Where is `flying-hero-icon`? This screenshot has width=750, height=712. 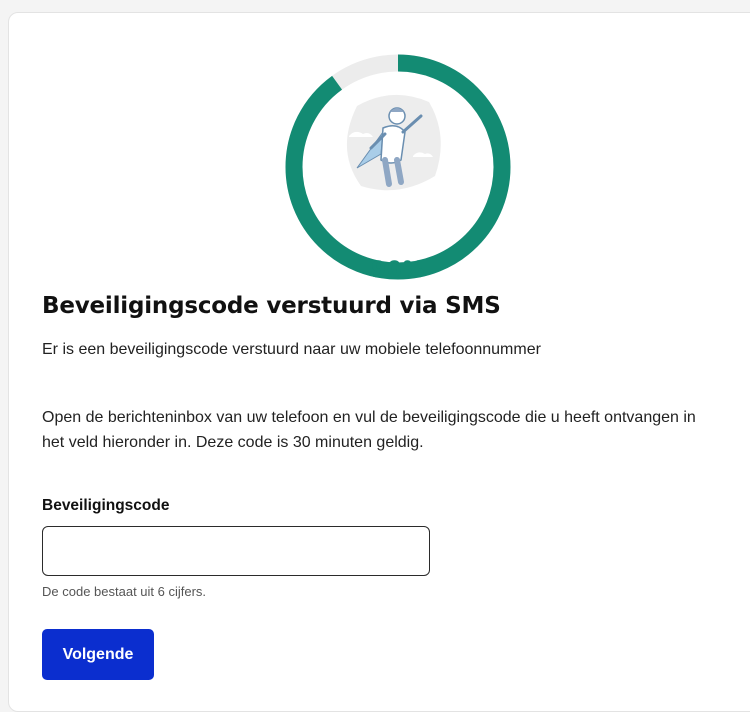
flying-hero-icon is located at coordinates (393, 142).